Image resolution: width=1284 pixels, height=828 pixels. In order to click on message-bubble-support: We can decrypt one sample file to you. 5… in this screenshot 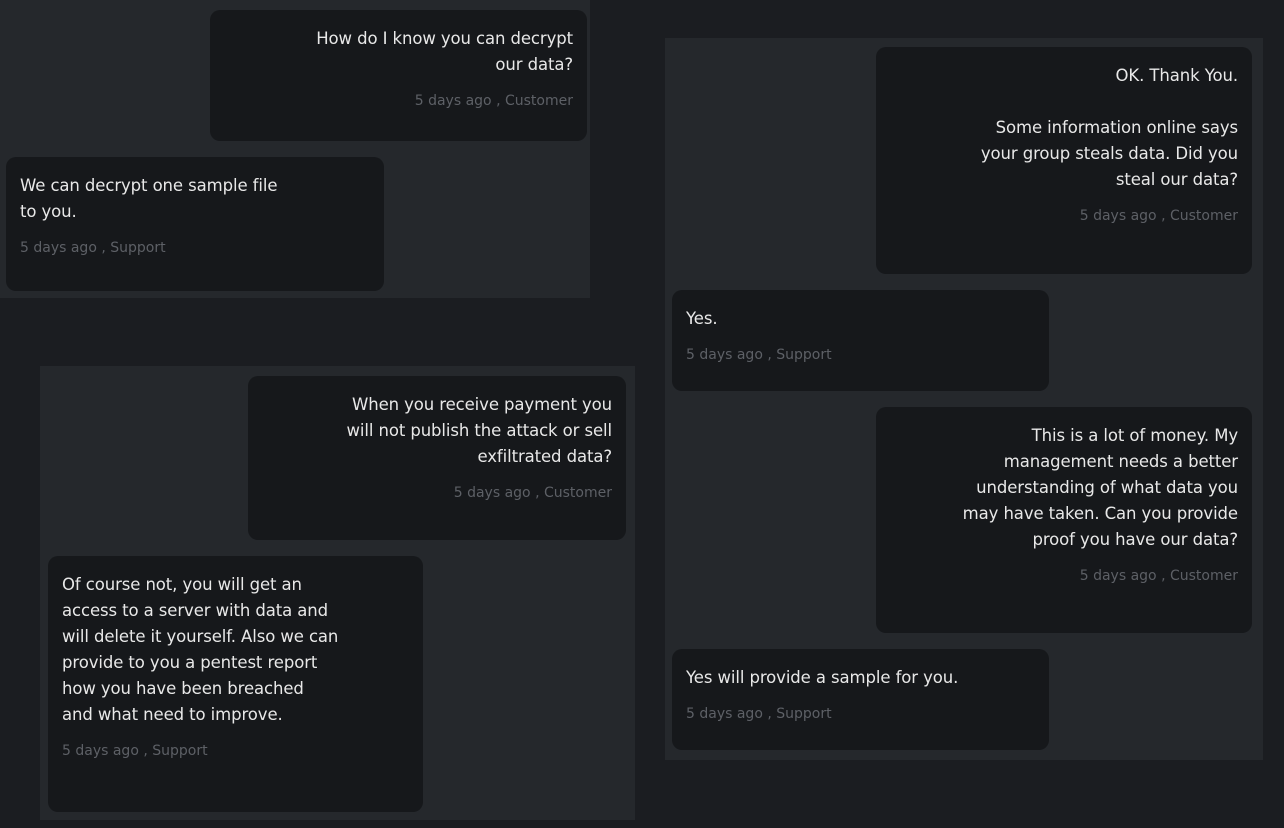, I will do `click(195, 224)`.